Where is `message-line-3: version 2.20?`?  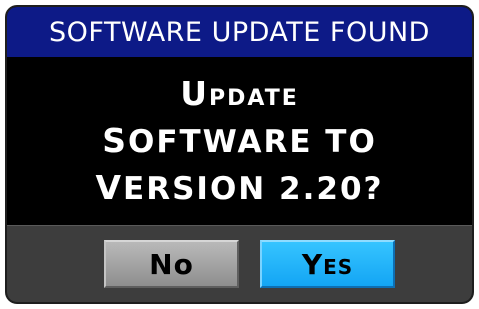
message-line-3: version 2.20? is located at coordinates (239, 187).